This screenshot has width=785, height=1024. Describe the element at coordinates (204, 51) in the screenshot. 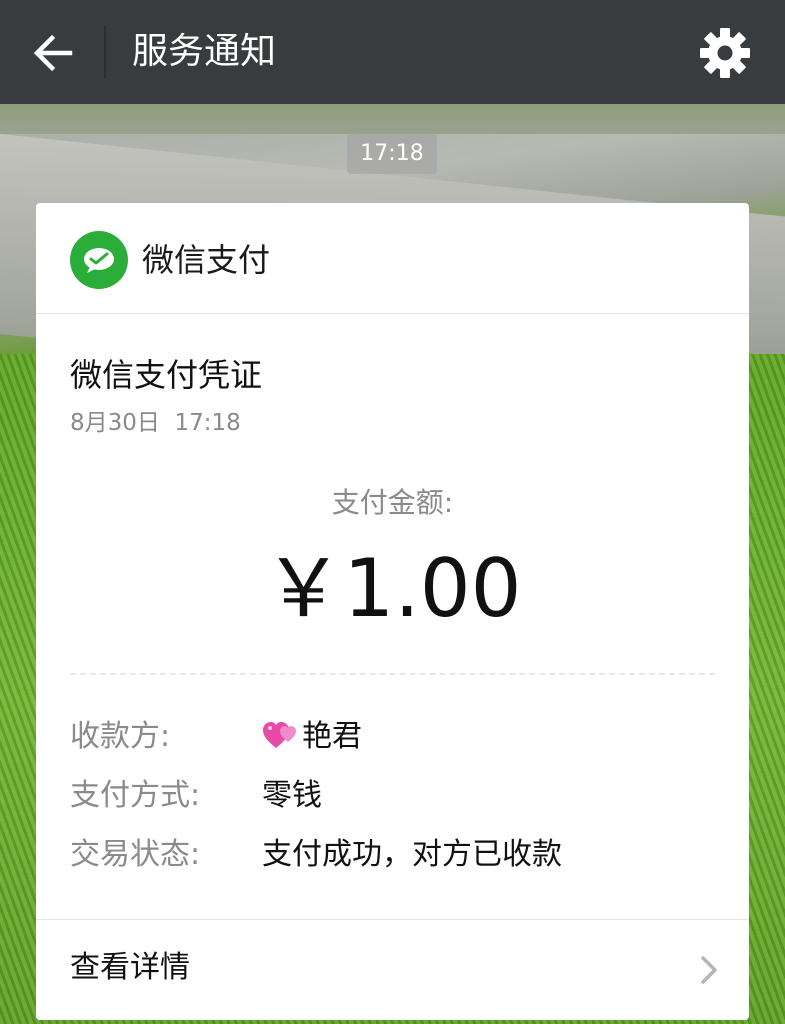

I see `page-title: 服务通知` at that location.